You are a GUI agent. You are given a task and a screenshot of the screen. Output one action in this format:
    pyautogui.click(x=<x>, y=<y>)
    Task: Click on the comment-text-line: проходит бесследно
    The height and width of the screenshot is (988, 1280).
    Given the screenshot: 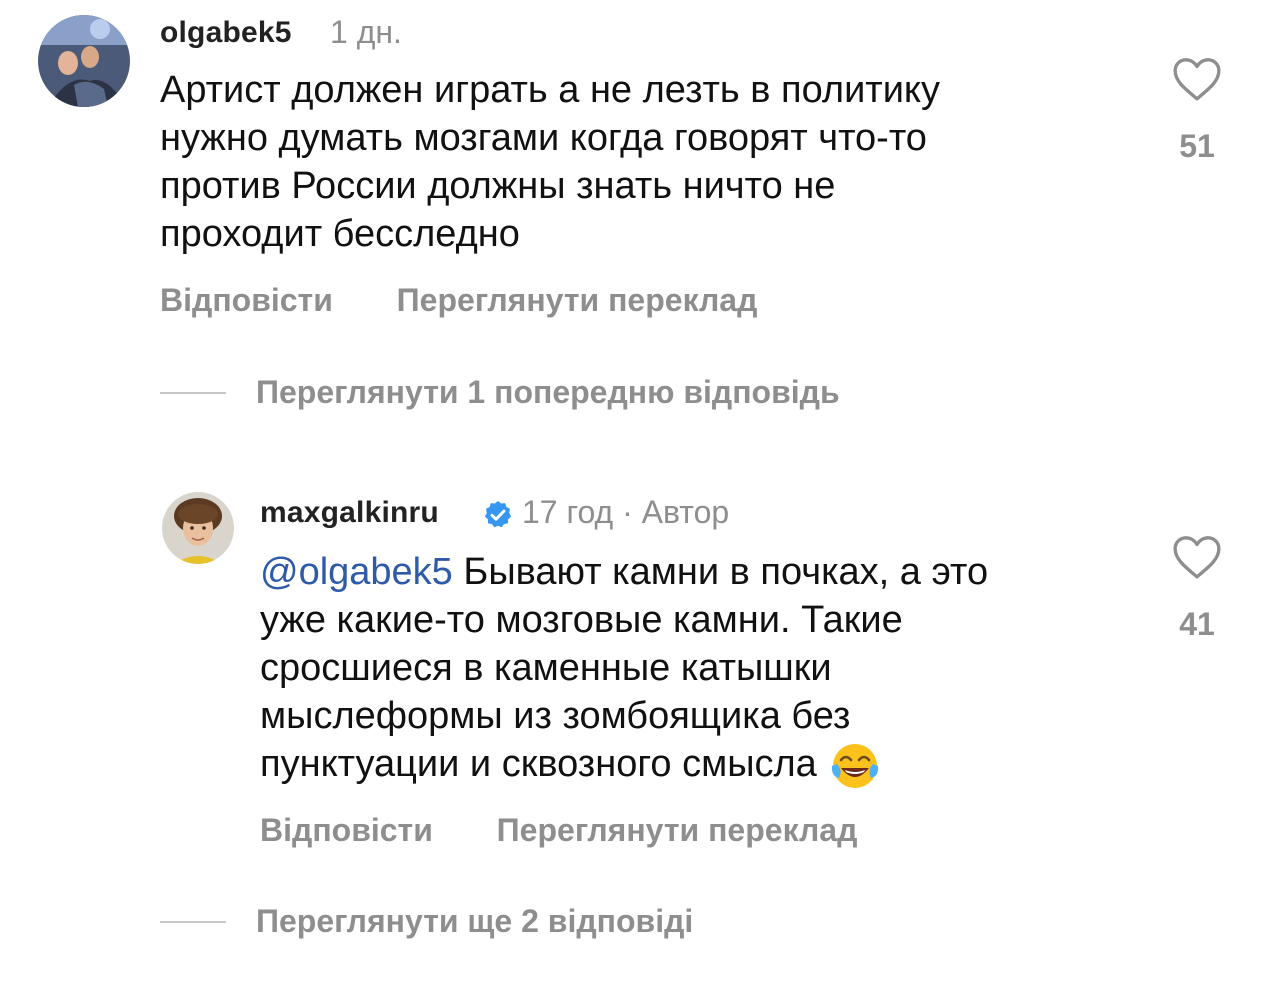 What is the action you would take?
    pyautogui.click(x=340, y=234)
    